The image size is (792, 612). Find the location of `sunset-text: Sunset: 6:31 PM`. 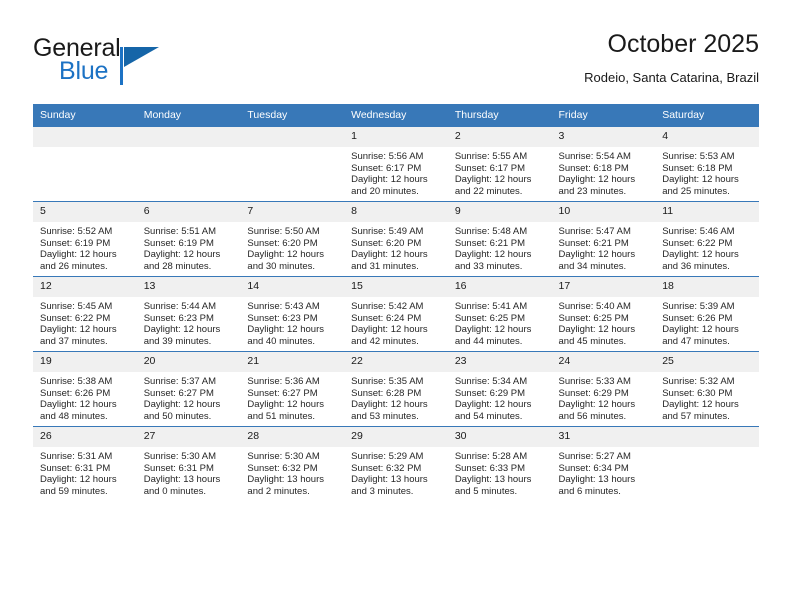

sunset-text: Sunset: 6:31 PM is located at coordinates (178, 468).